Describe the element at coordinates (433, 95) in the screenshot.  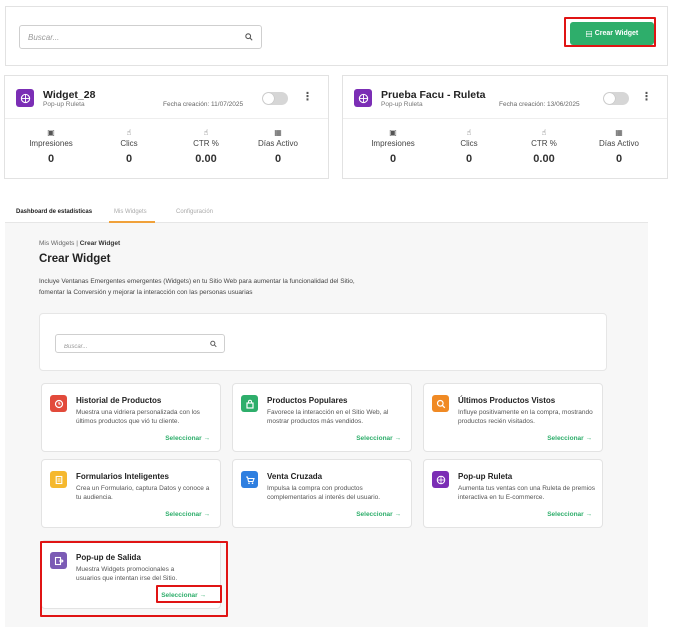
I see `widget-name: Prueba Facu - Ruleta` at that location.